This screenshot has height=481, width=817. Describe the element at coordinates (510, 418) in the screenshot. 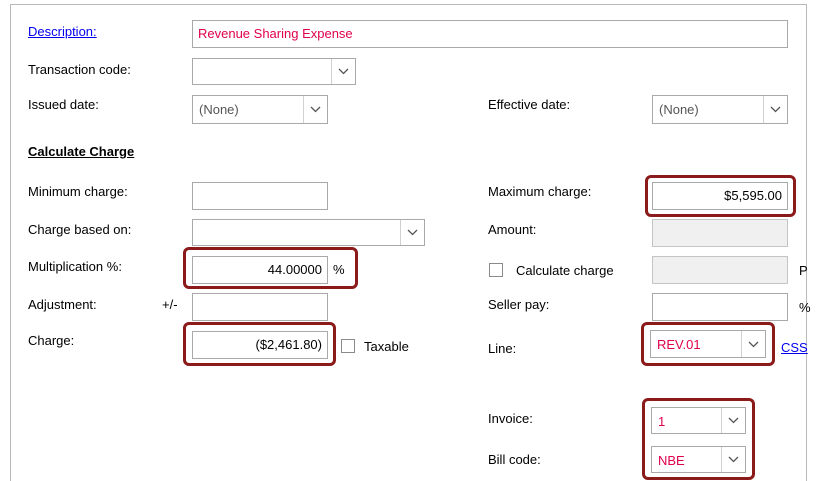

I see `invoice-label: Invoice:` at that location.